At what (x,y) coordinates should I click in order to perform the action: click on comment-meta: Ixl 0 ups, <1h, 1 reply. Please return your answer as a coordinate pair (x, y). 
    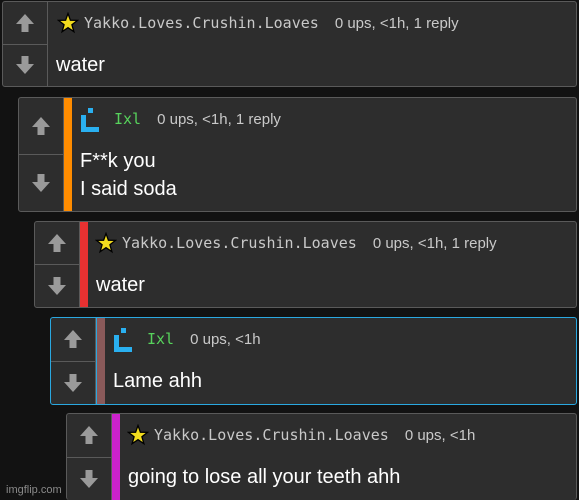
    Looking at the image, I should click on (325, 119).